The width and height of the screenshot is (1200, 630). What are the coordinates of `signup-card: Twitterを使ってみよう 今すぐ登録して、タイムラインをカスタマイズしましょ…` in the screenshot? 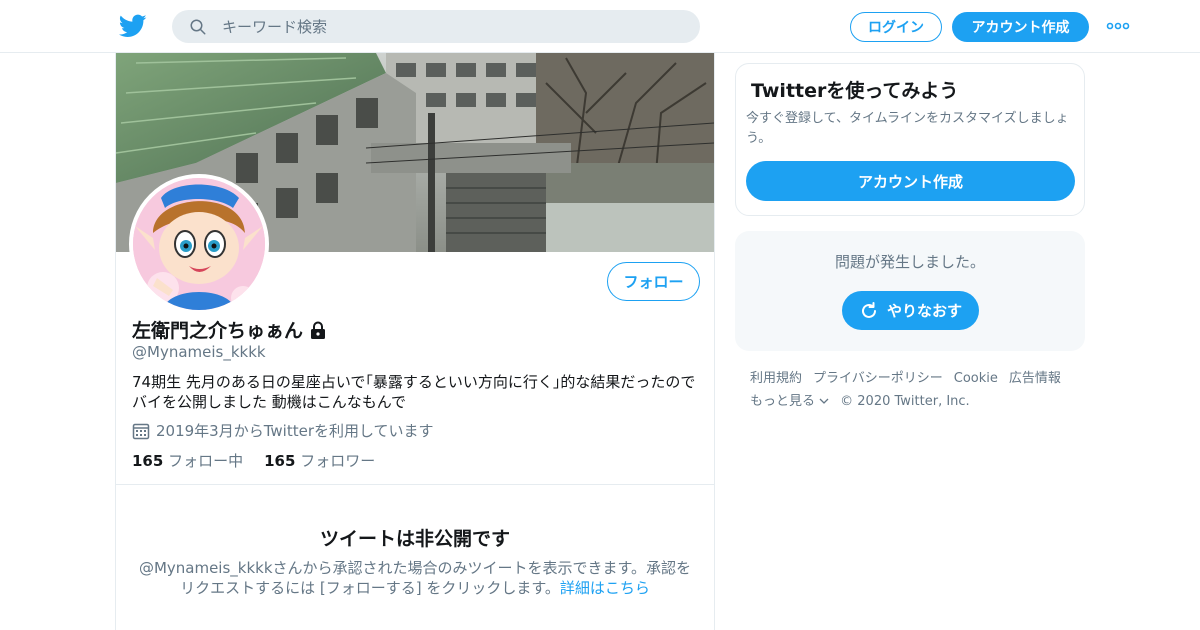 It's located at (910, 139).